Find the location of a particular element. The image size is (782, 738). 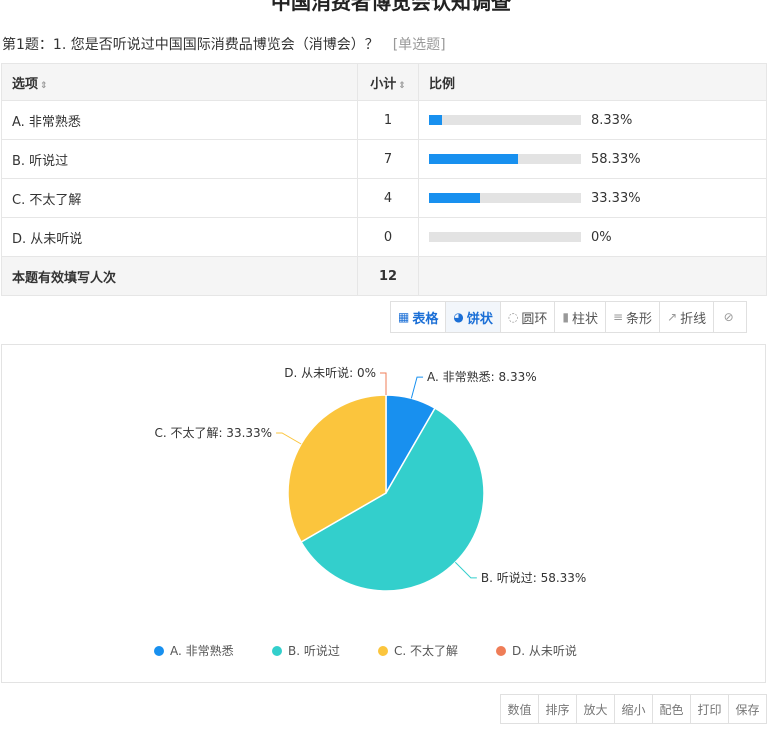

slice-label: A. 非常熟悉: 8.33% is located at coordinates (482, 376).